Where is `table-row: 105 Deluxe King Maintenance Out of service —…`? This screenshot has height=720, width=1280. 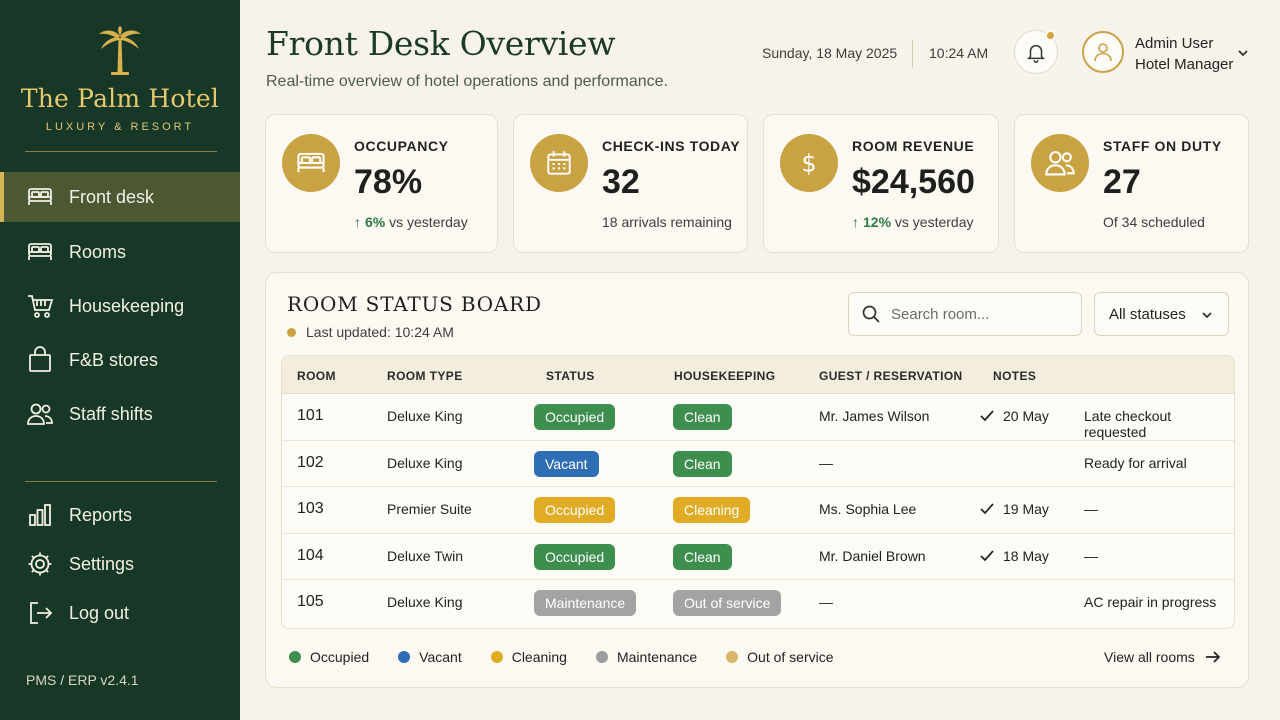
table-row: 105 Deluxe King Maintenance Out of service —… is located at coordinates (758, 603).